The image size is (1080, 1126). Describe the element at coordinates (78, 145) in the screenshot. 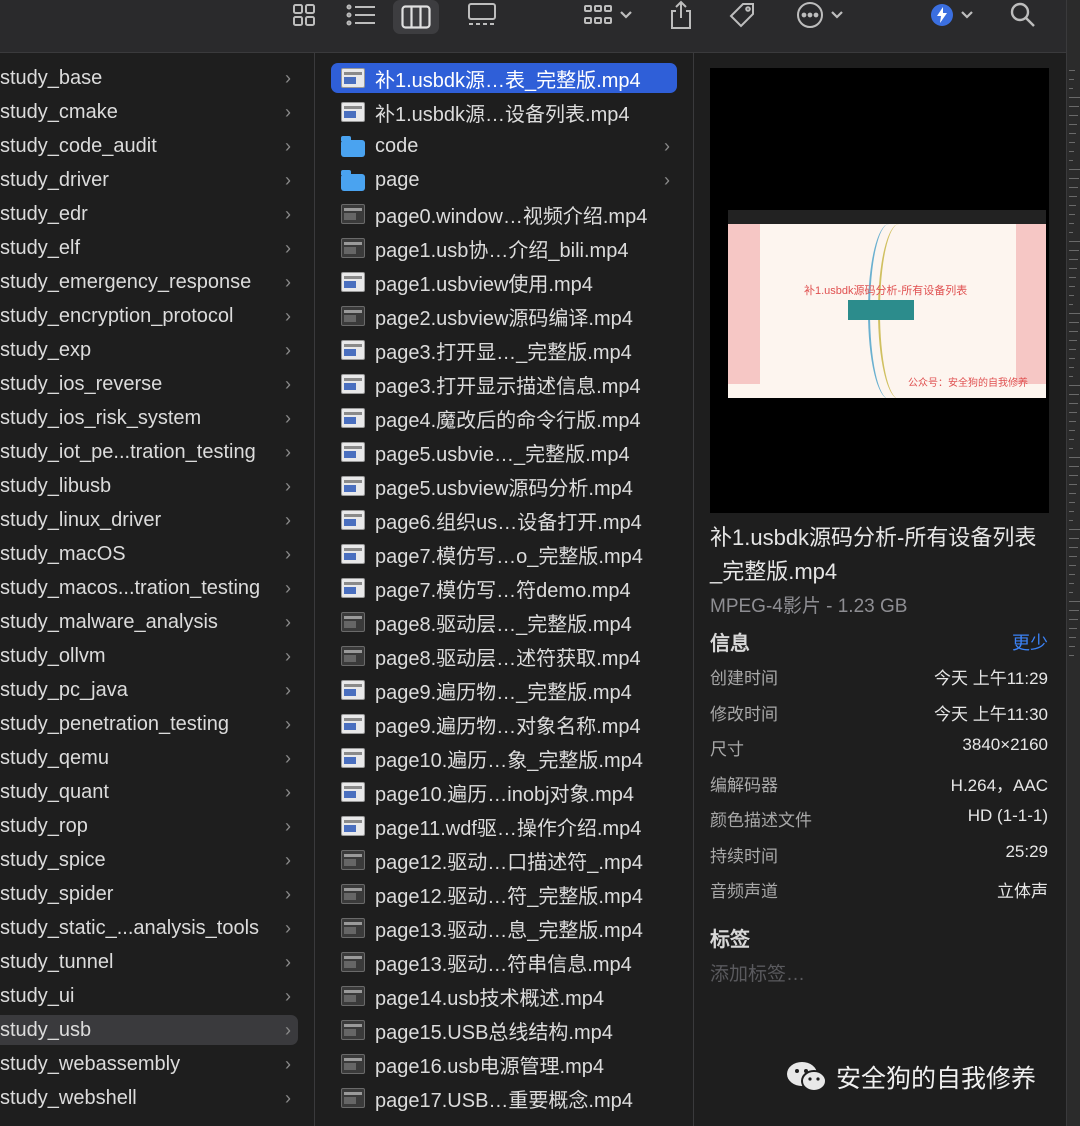

I see `folder-item-label: study_code_audit` at that location.